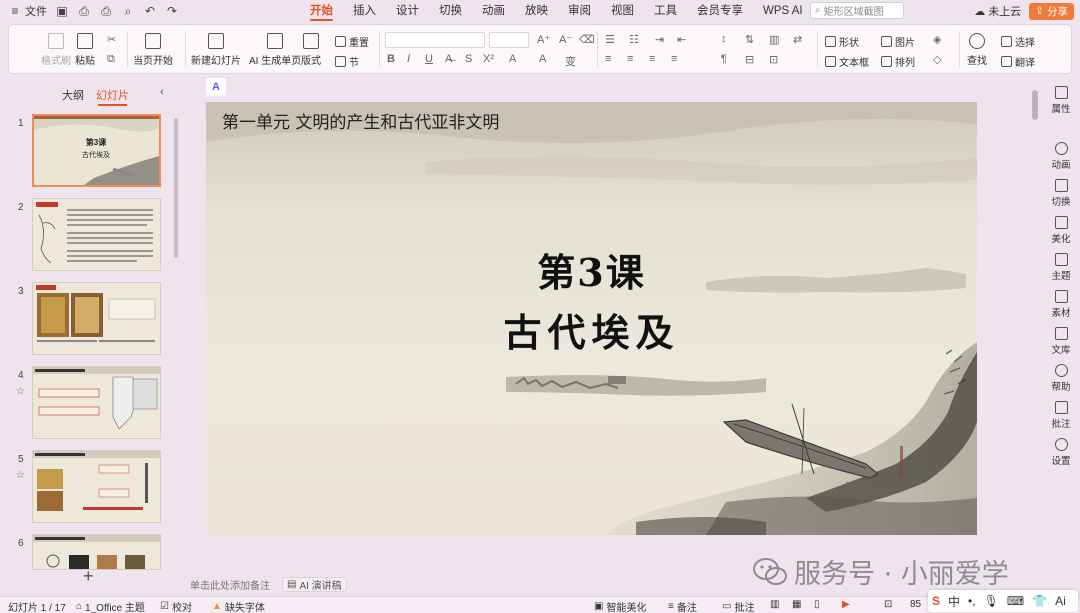 This screenshot has width=1080, height=613. I want to click on underline-icon: U, so click(429, 59).